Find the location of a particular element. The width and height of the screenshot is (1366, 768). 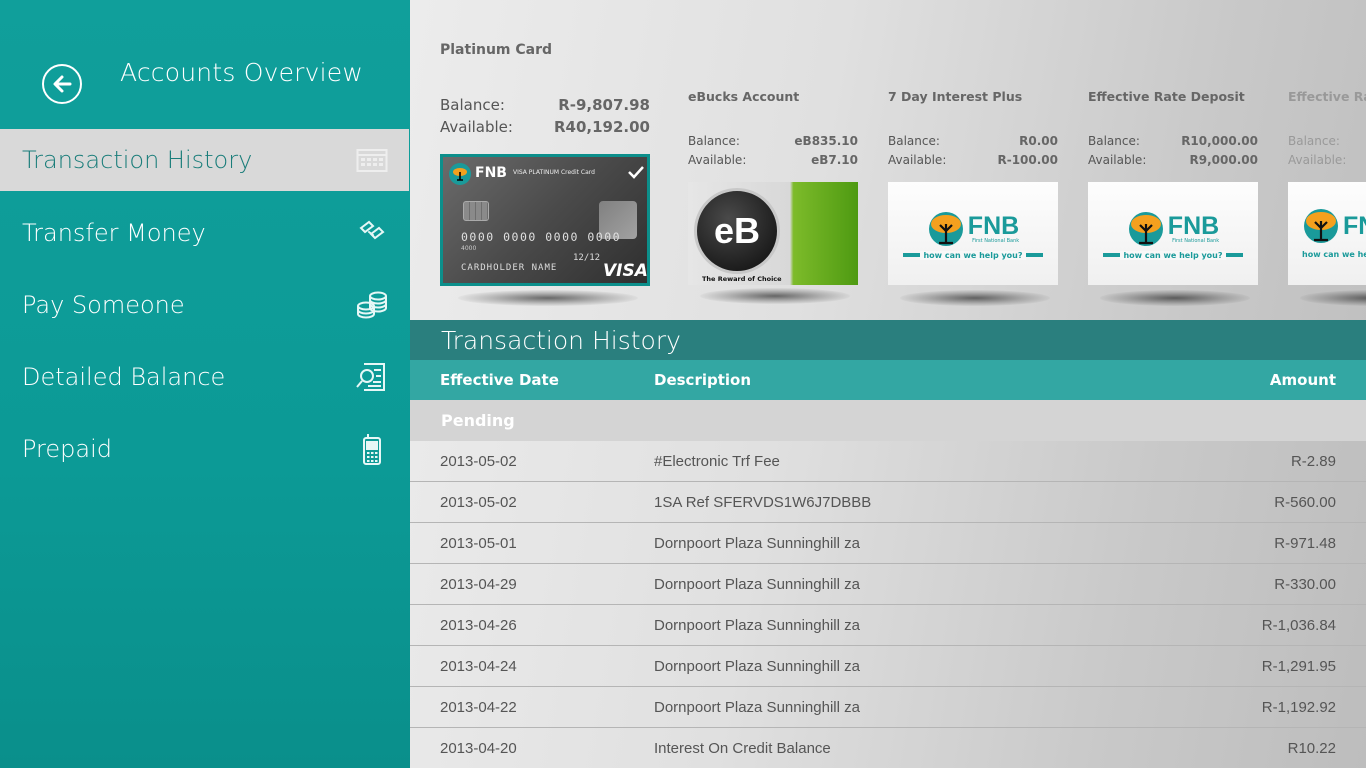

column-description: Description is located at coordinates (702, 380).